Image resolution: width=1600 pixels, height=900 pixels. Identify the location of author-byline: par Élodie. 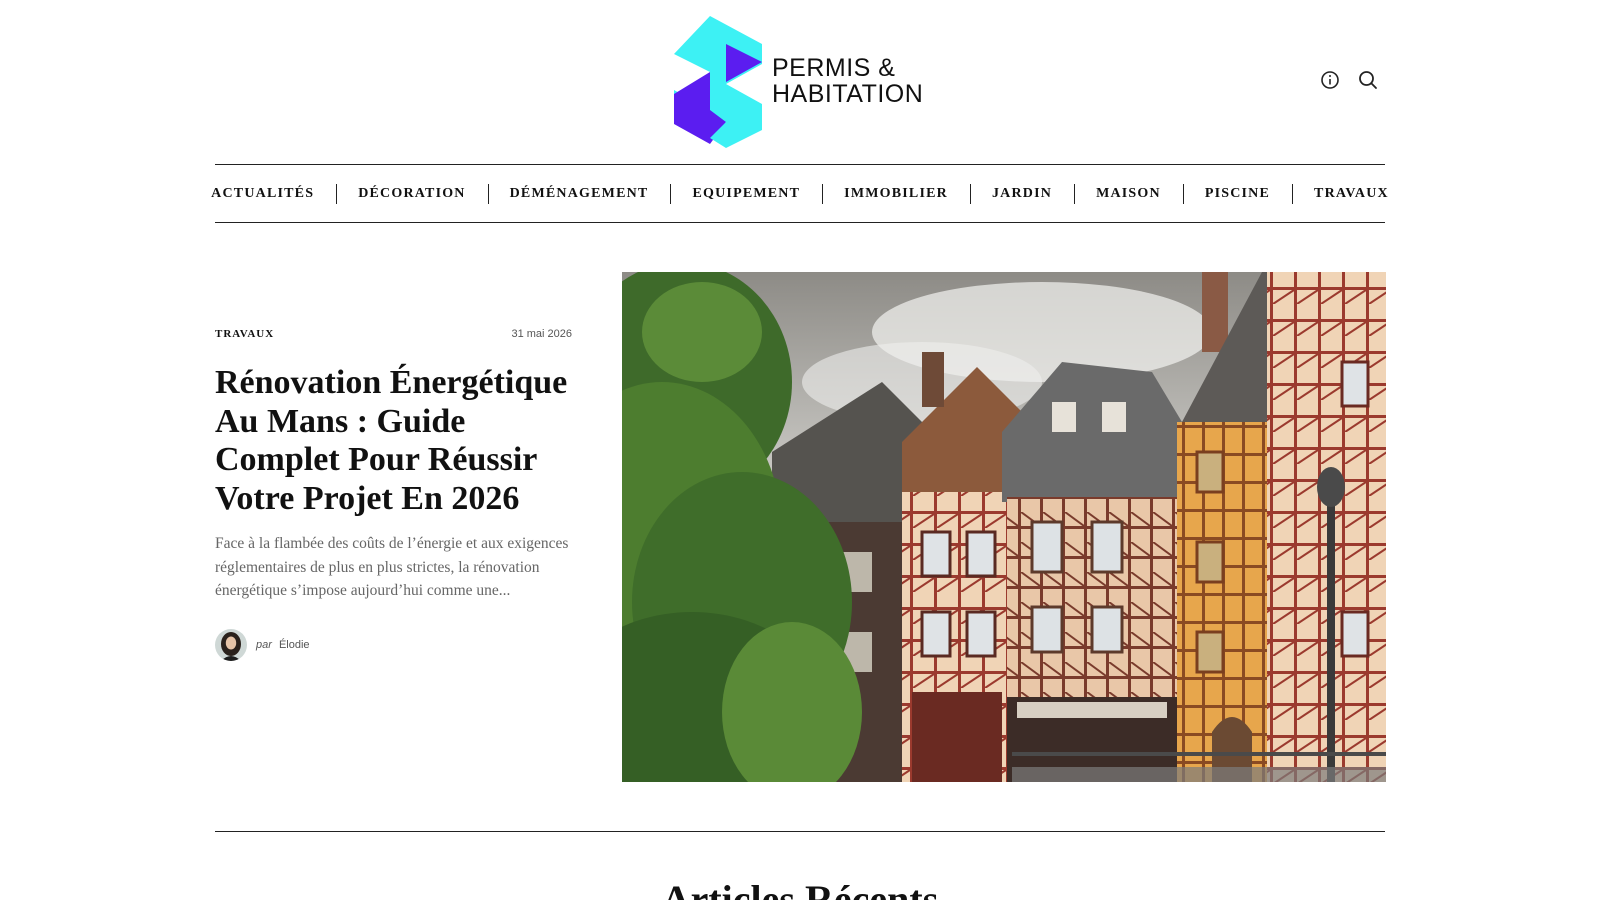
(283, 645).